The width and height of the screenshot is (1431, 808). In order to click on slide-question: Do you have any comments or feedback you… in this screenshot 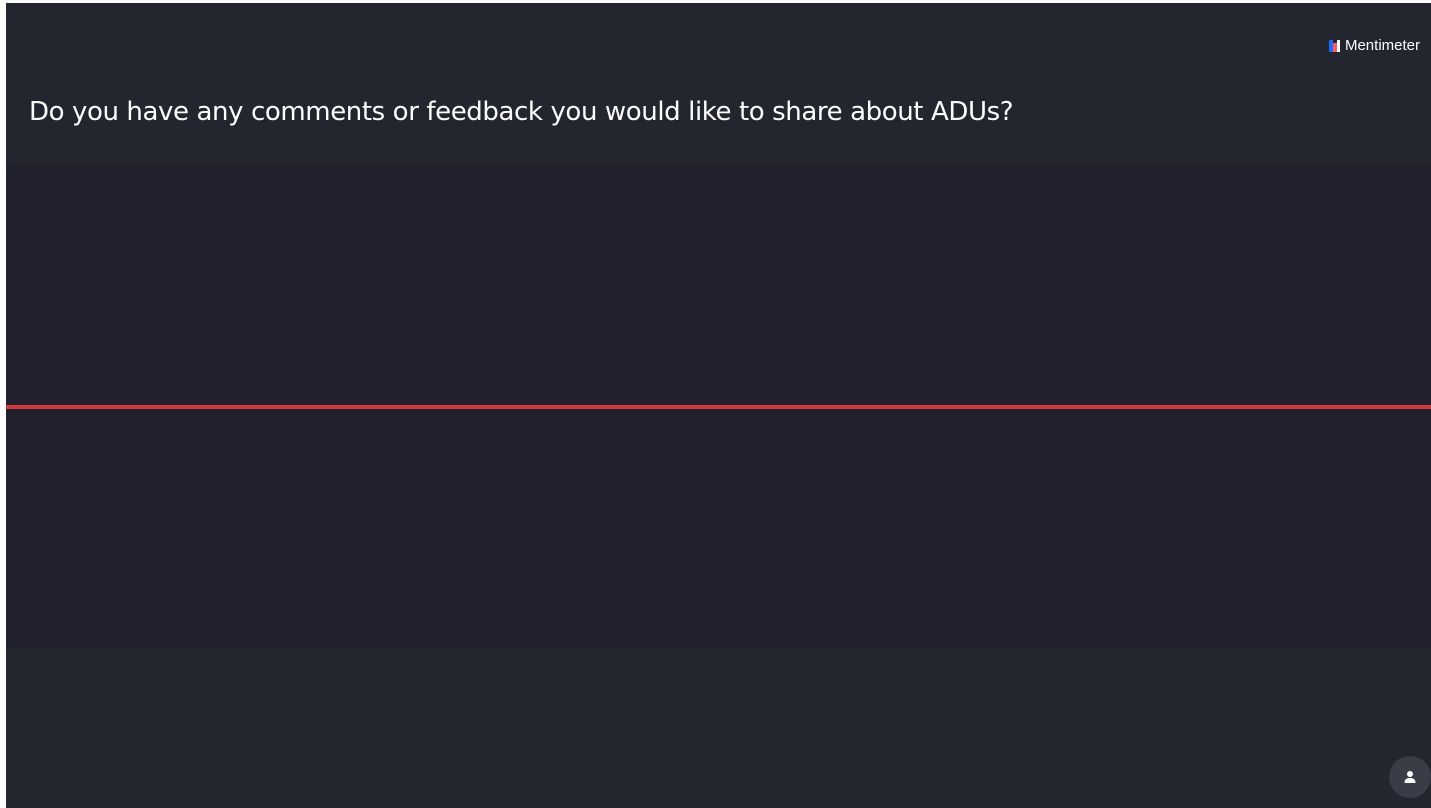, I will do `click(521, 112)`.